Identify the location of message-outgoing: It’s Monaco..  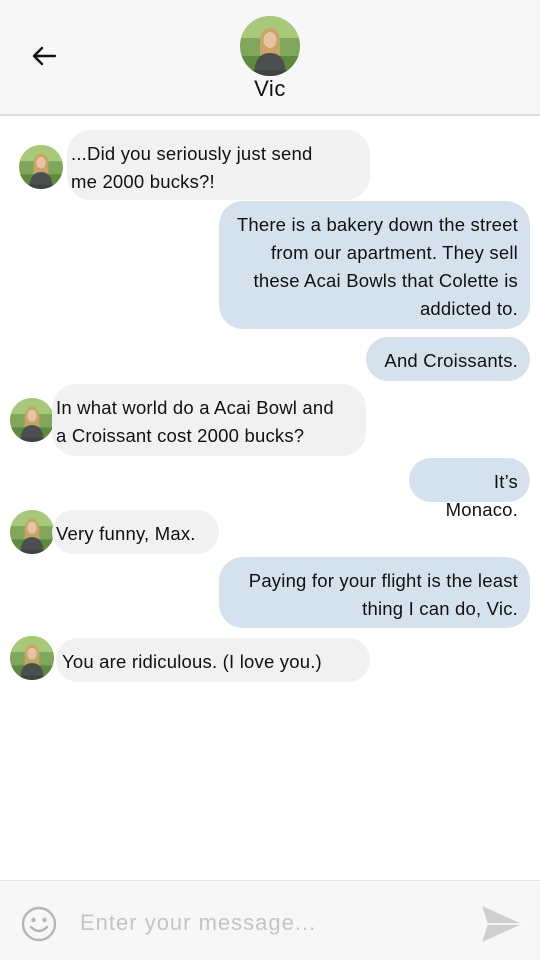
(469, 489).